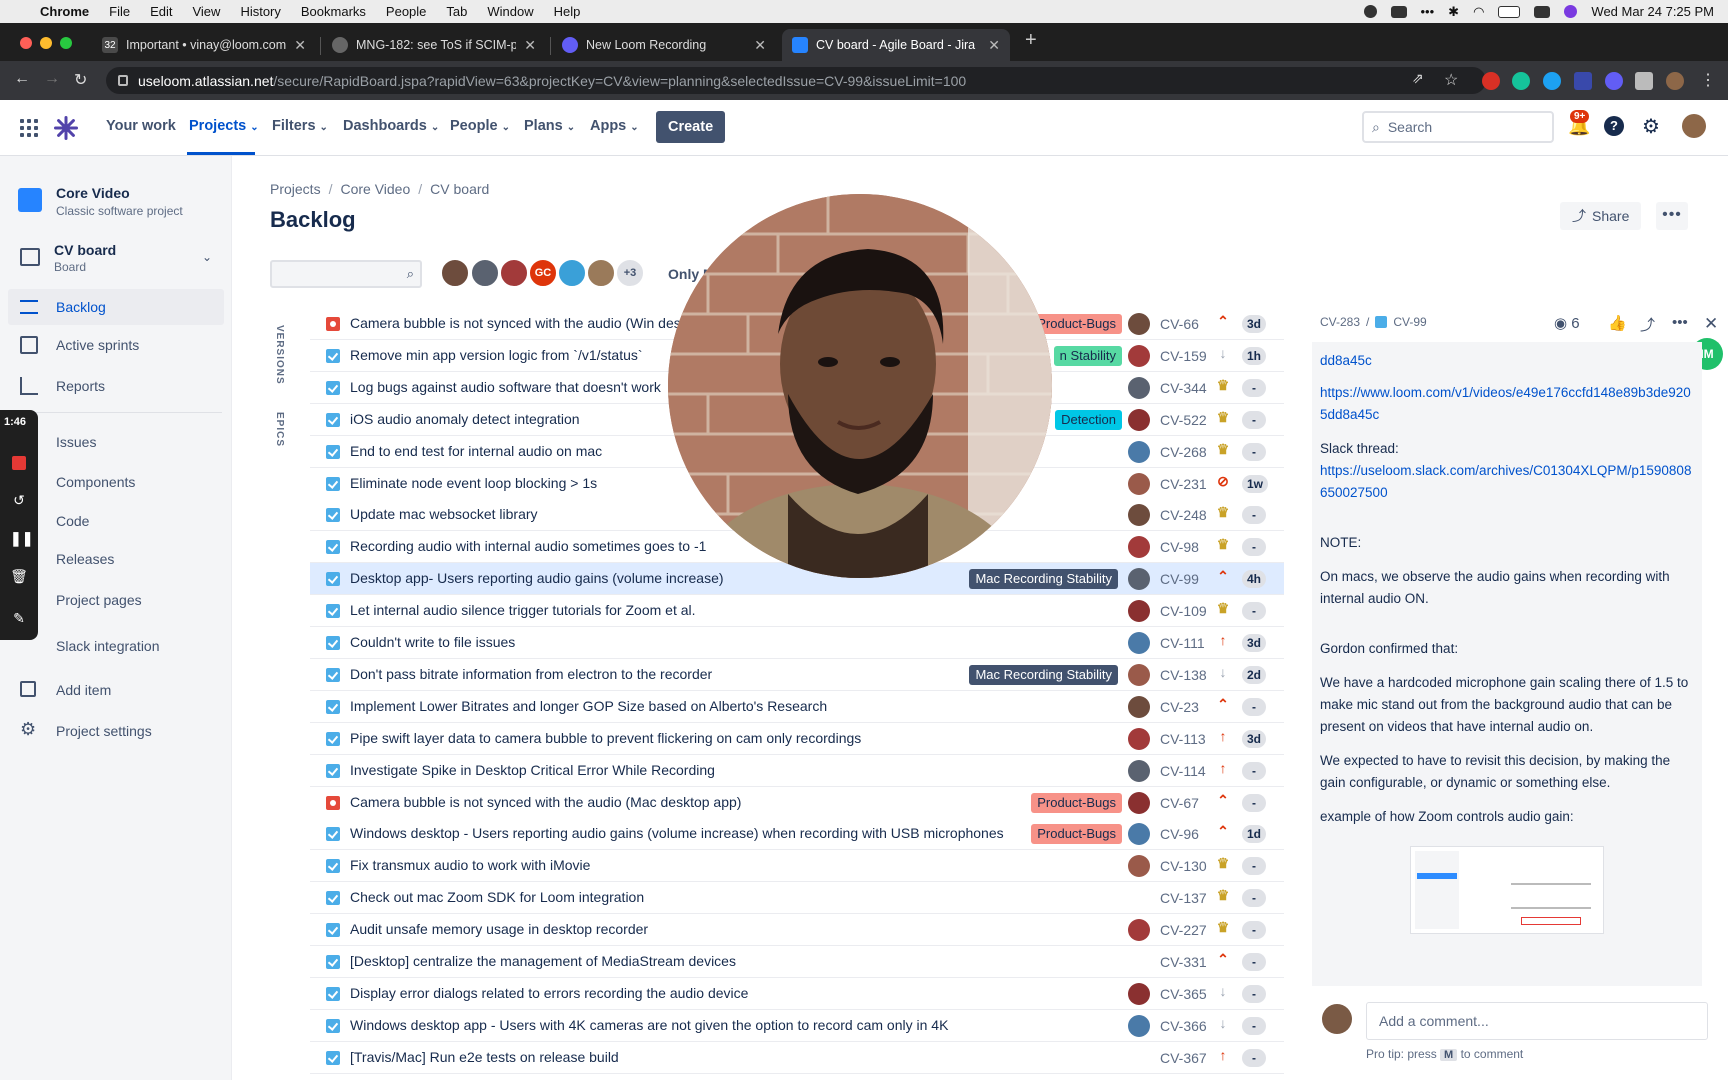 The height and width of the screenshot is (1080, 1728). I want to click on issue-summary: Eliminate node event loop blocking > 1s, so click(473, 483).